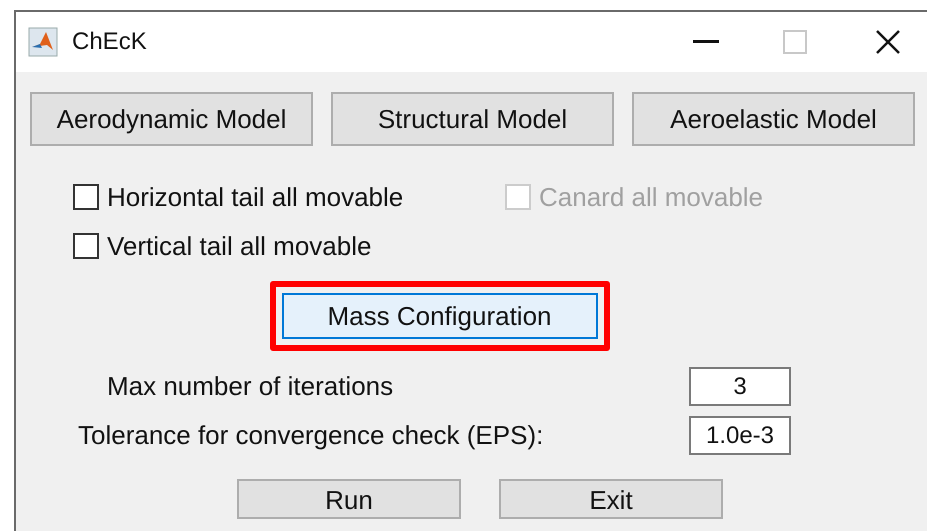 Image resolution: width=927 pixels, height=531 pixels. What do you see at coordinates (740, 386) in the screenshot?
I see `number-field: 3` at bounding box center [740, 386].